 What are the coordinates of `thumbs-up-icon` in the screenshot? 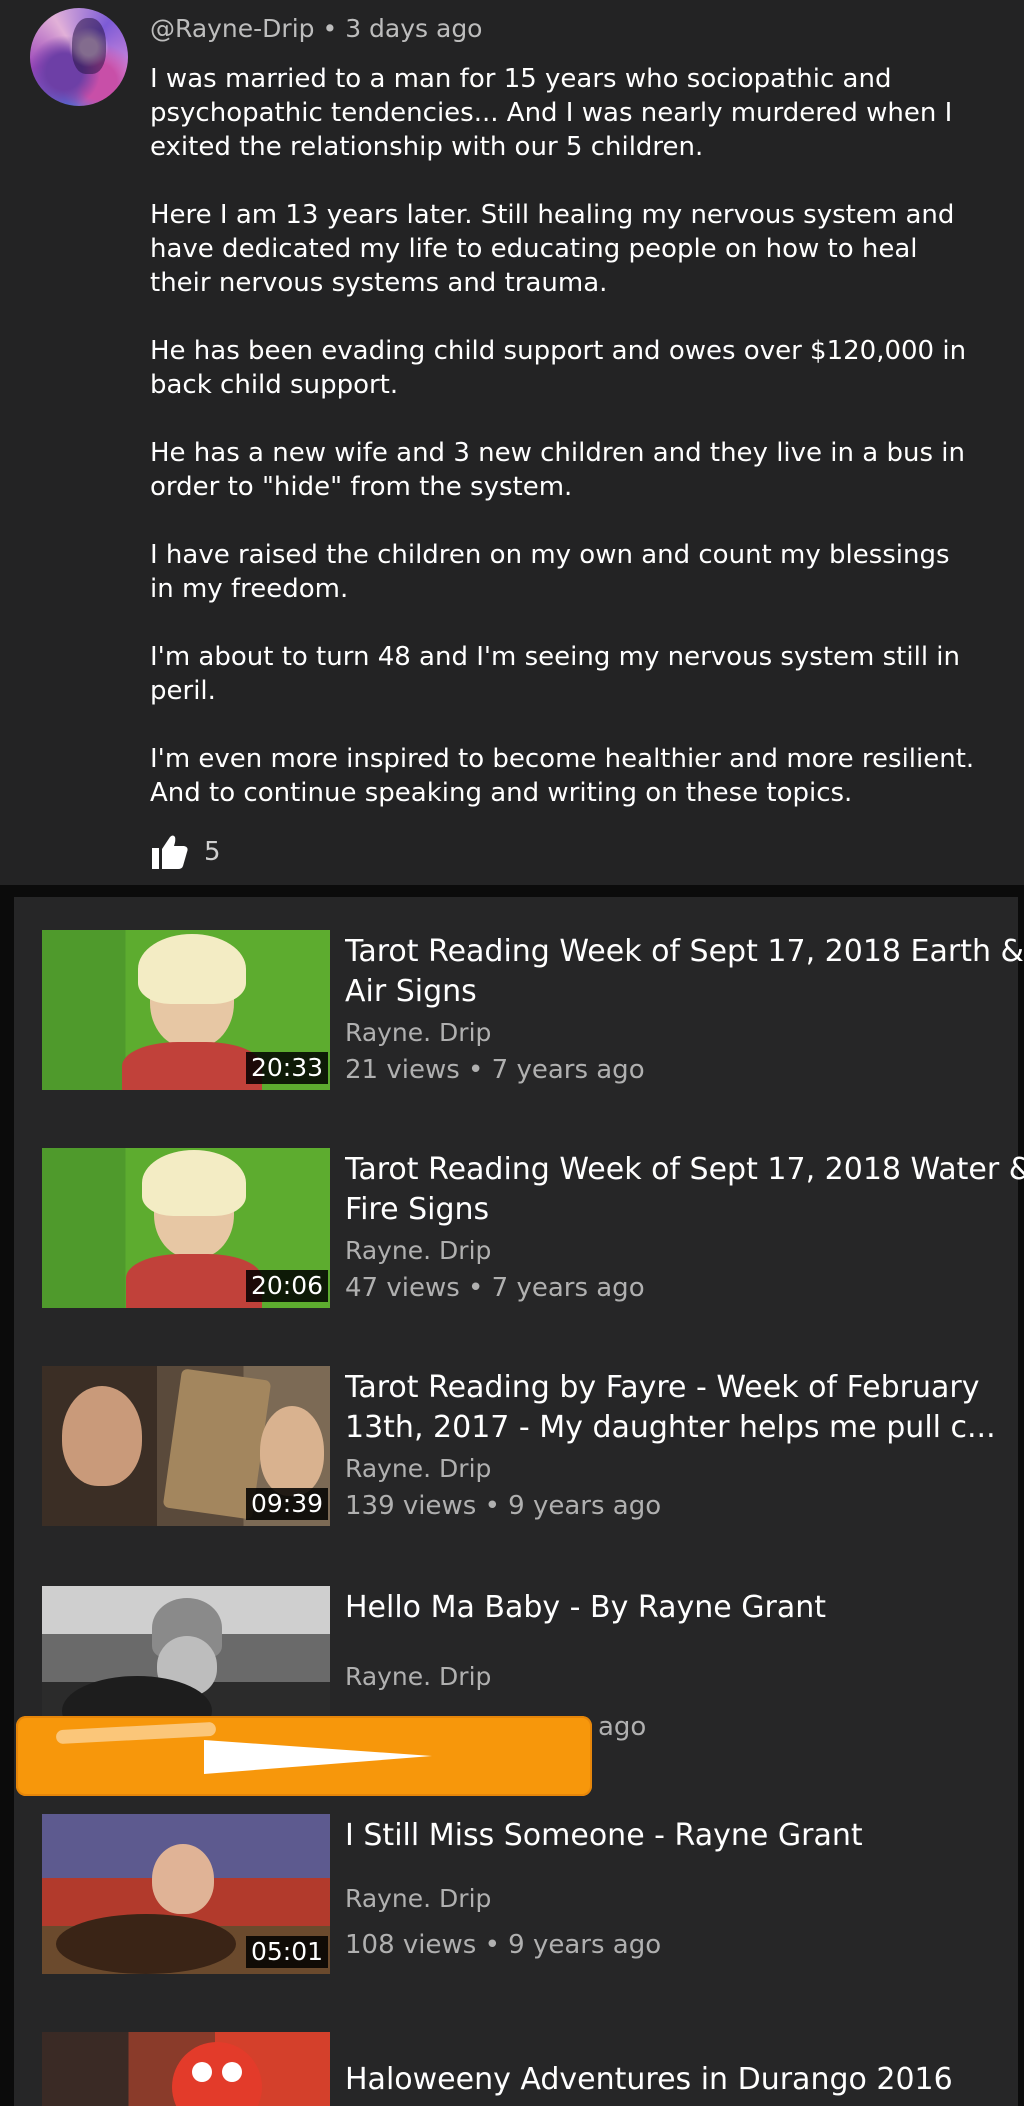 It's located at (170, 852).